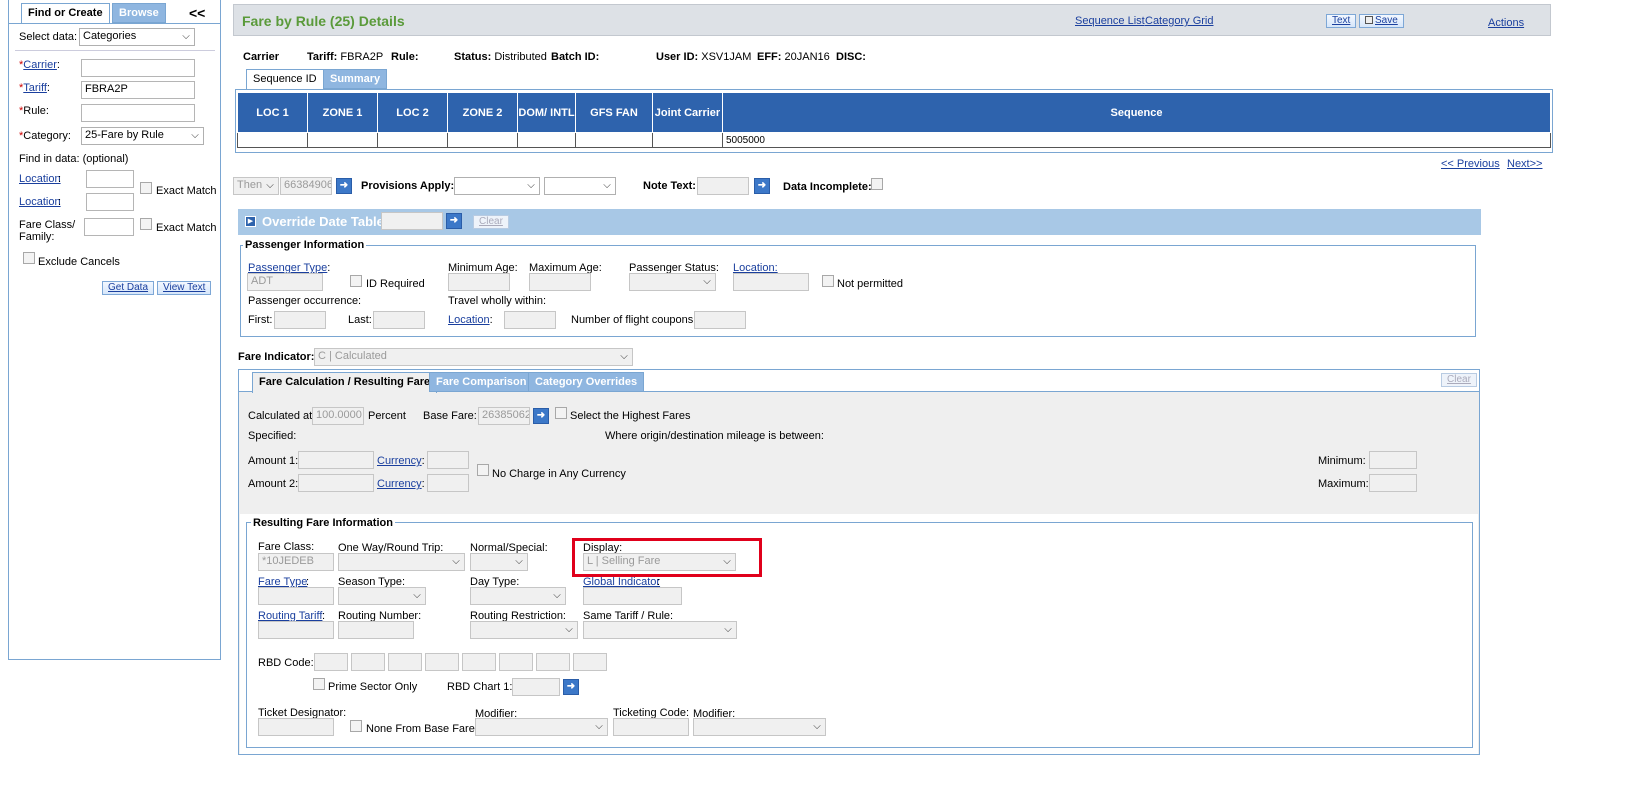 This screenshot has width=1628, height=791. I want to click on tab-sequence-id: Sequence ID, so click(285, 79).